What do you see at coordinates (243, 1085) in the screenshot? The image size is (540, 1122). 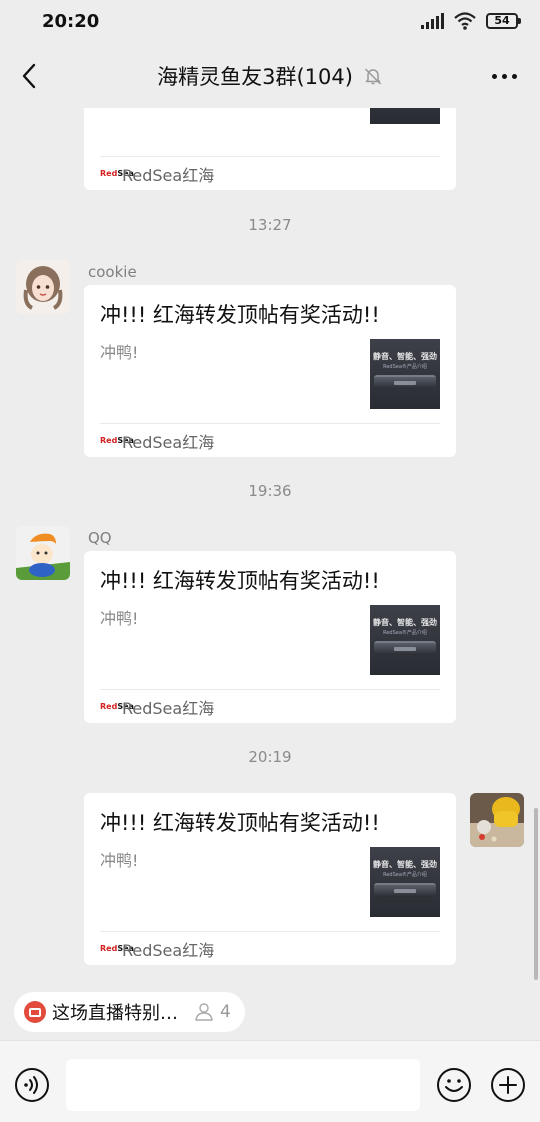 I see `message-input` at bounding box center [243, 1085].